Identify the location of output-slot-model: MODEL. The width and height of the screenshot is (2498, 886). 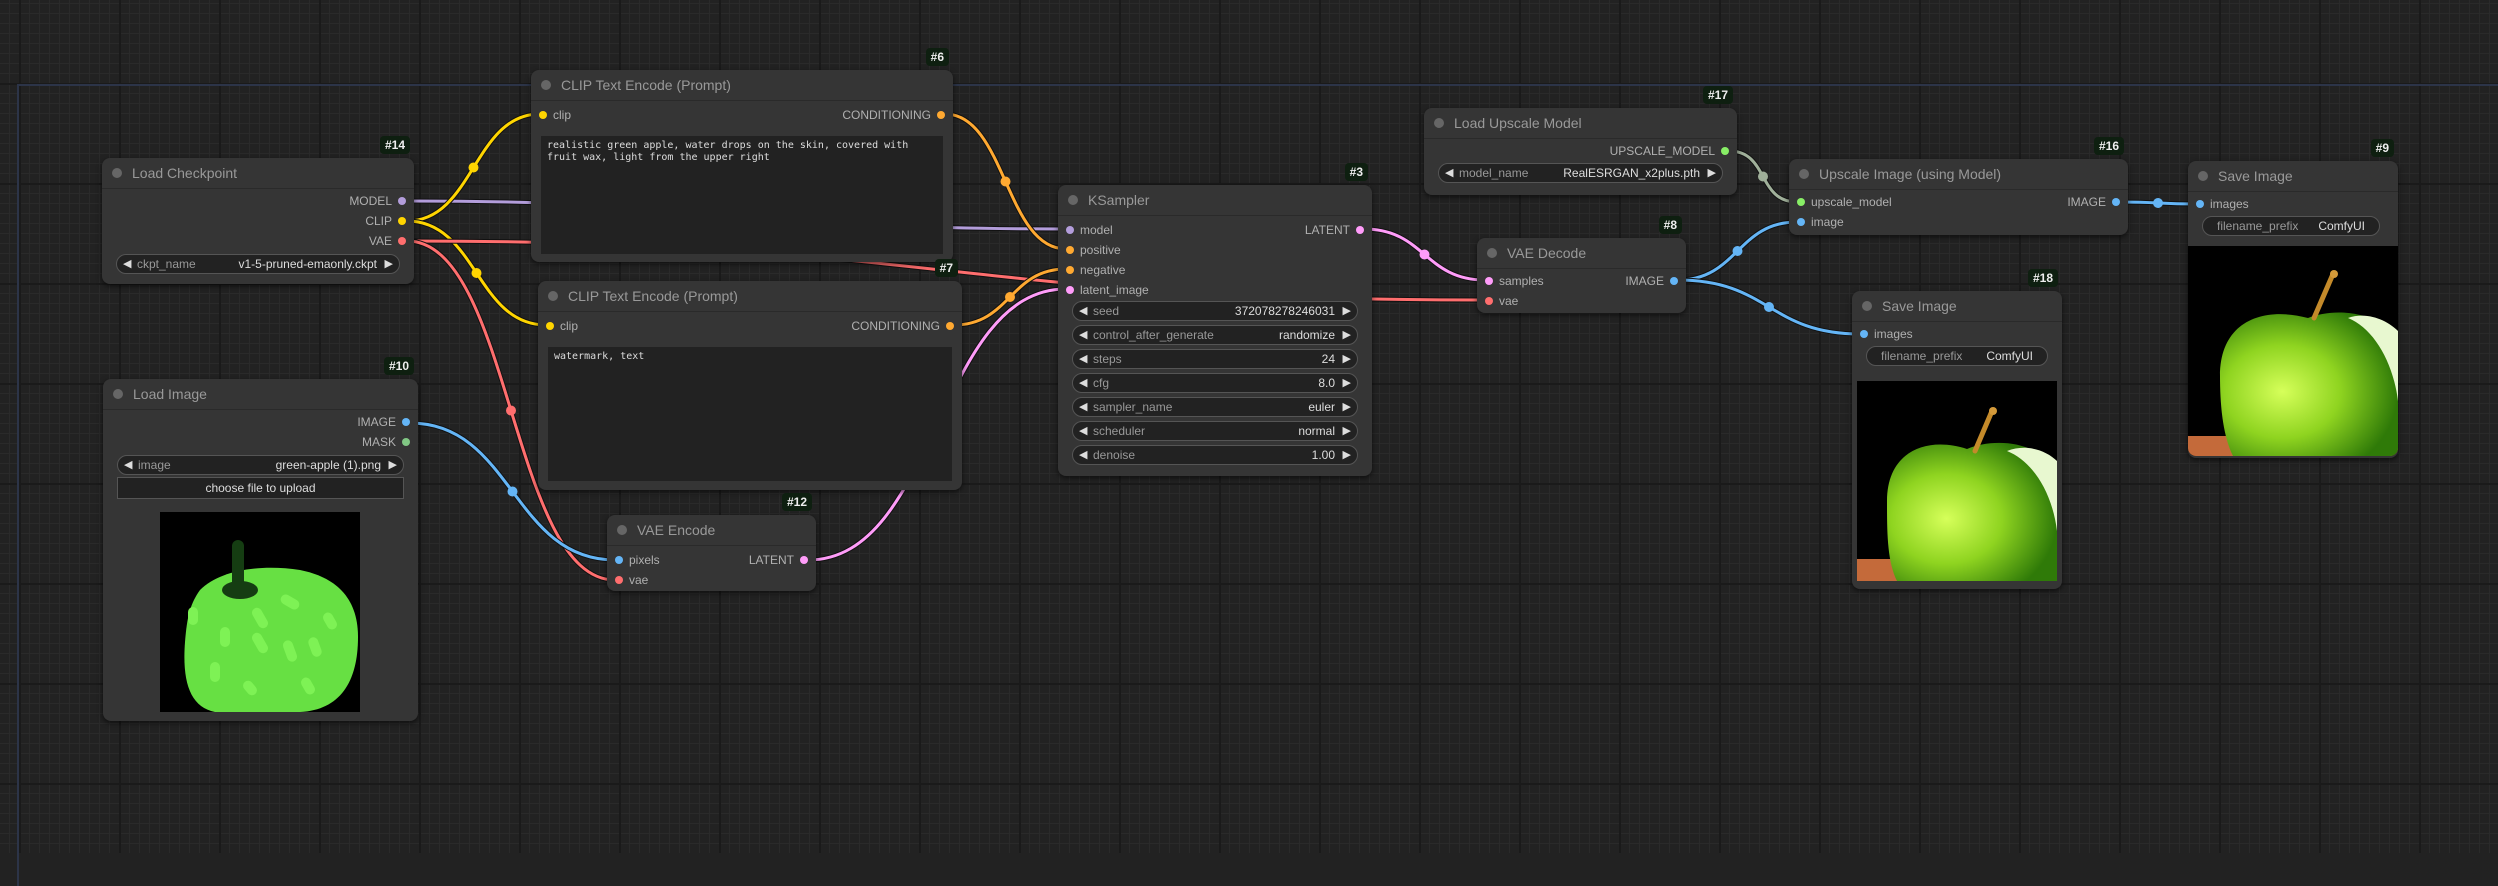
(377, 201).